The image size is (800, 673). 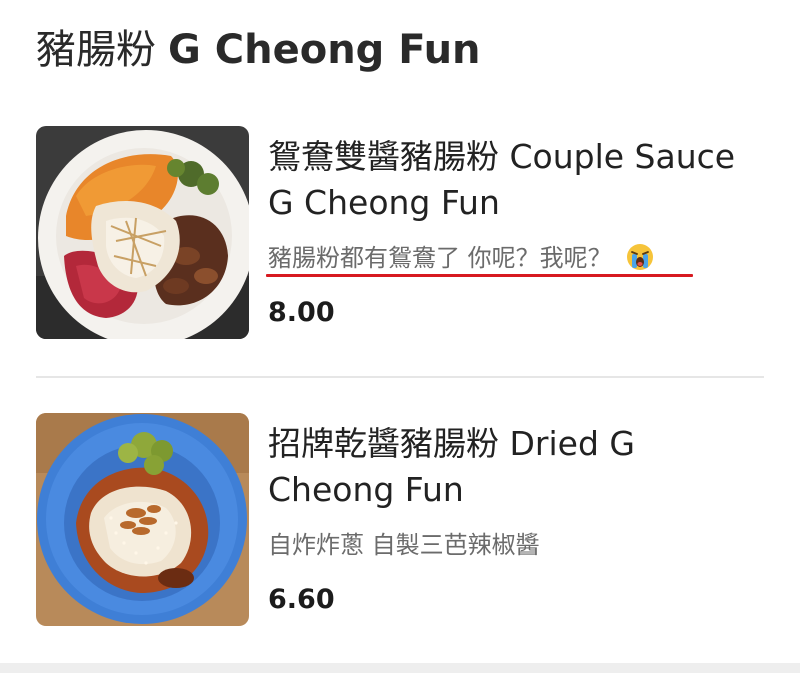 I want to click on loudly-crying-face-icon, so click(x=640, y=257).